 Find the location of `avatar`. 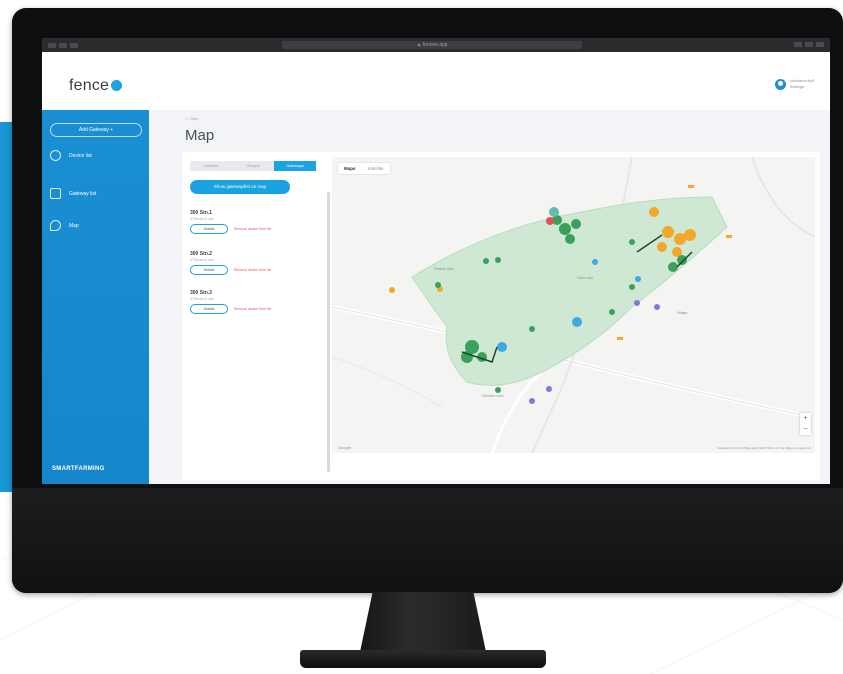

avatar is located at coordinates (780, 84).